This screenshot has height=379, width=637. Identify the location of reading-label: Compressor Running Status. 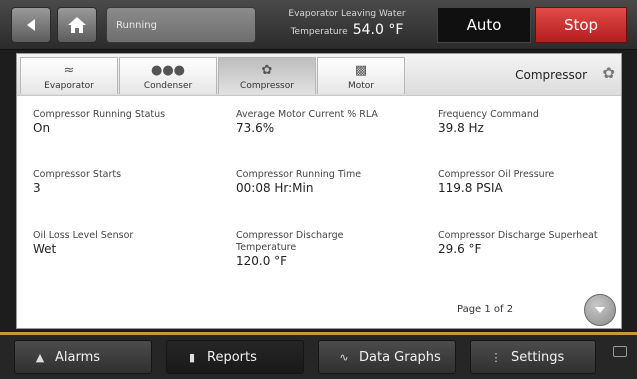
(99, 114).